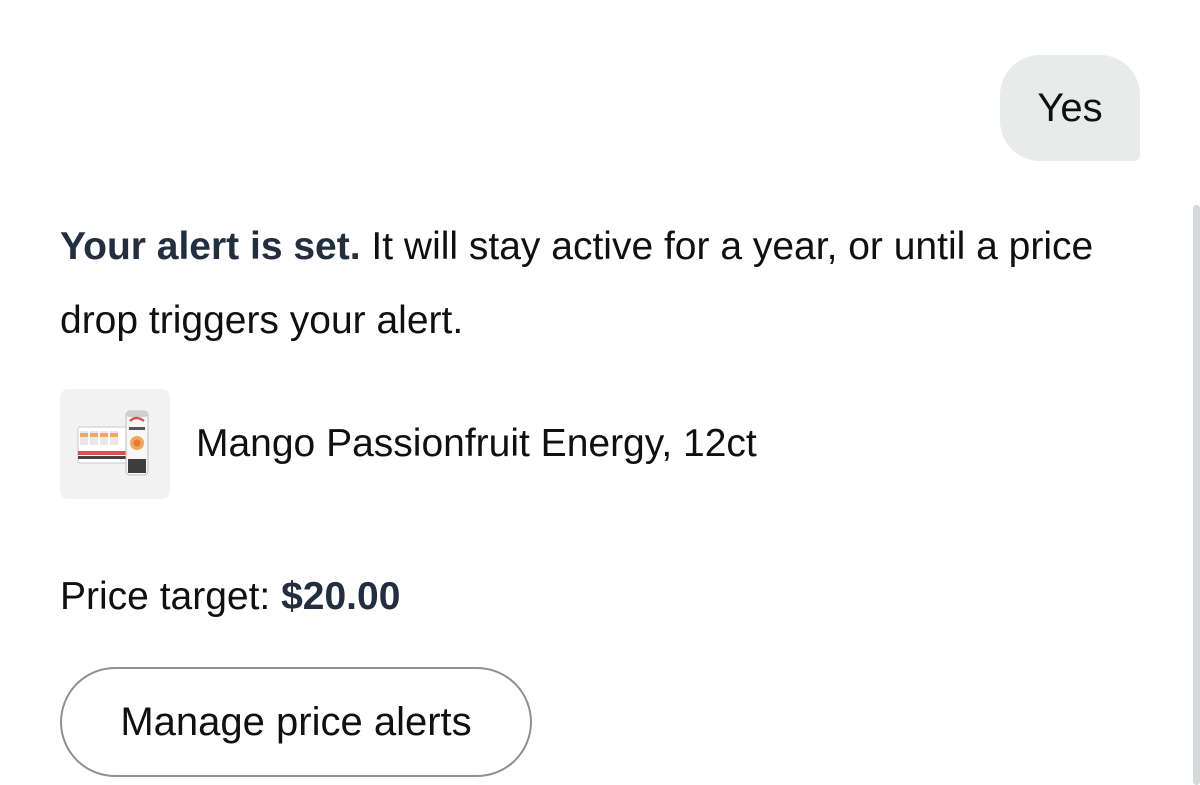 The width and height of the screenshot is (1200, 785). What do you see at coordinates (1196, 495) in the screenshot?
I see `scrollbar` at bounding box center [1196, 495].